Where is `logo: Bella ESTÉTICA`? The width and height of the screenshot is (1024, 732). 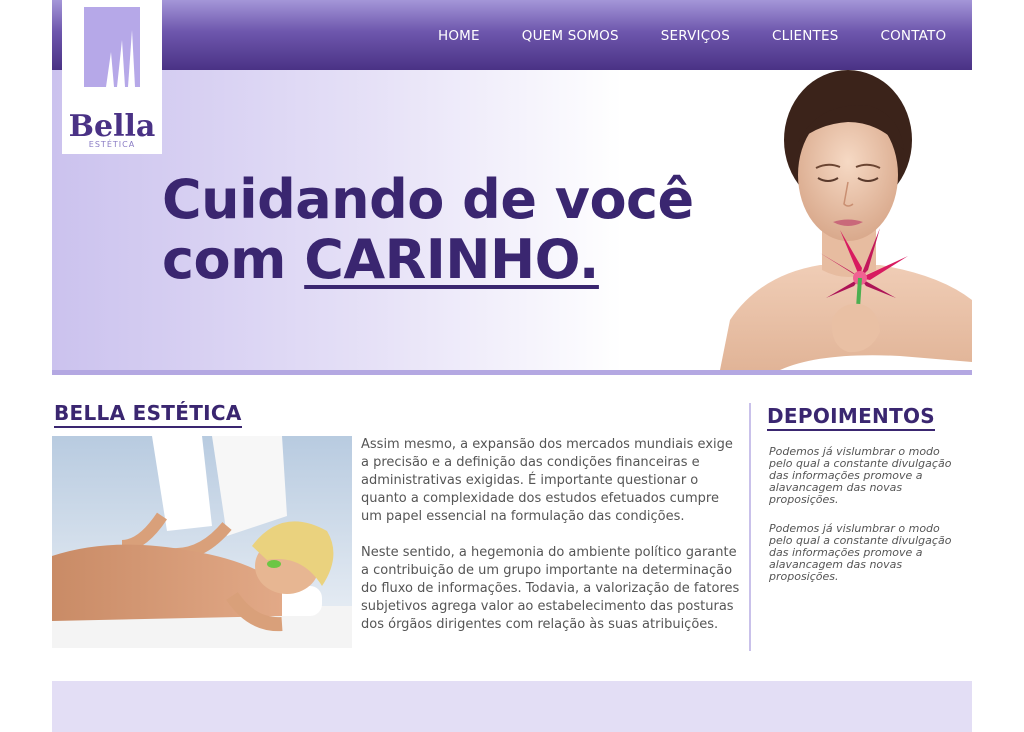 logo: Bella ESTÉTICA is located at coordinates (112, 77).